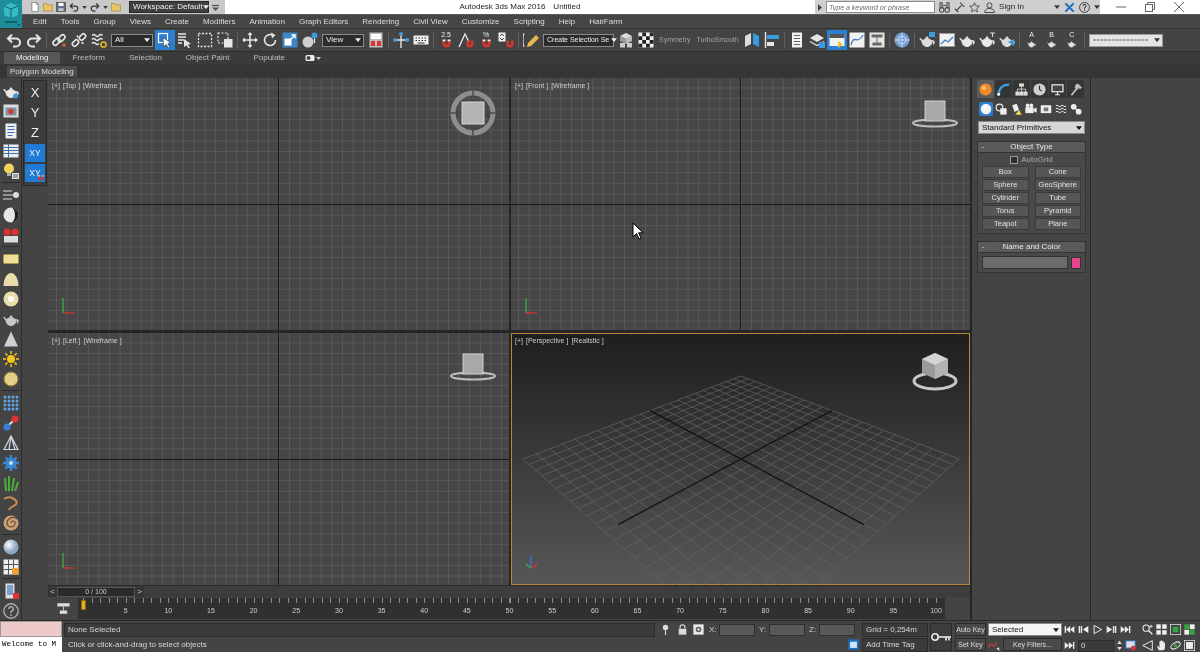  I want to click on menu-item: Views, so click(140, 21).